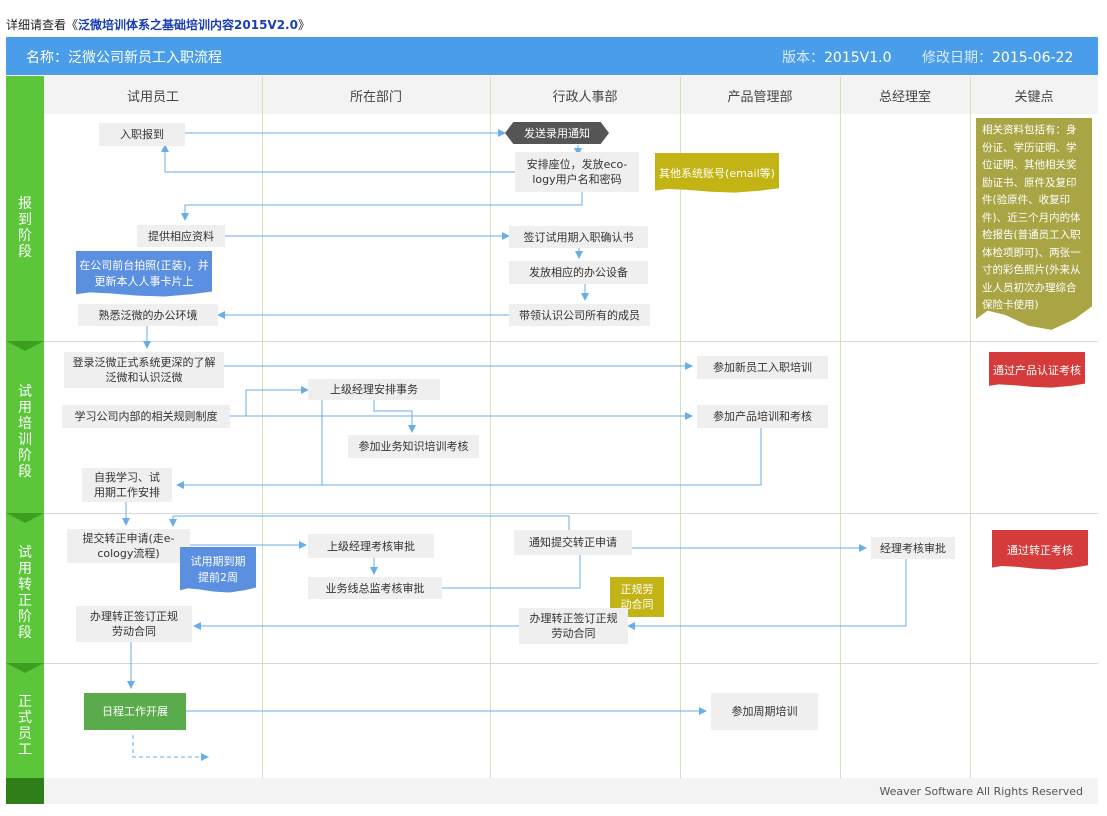 The height and width of the screenshot is (816, 1107). Describe the element at coordinates (578, 272) in the screenshot. I see `node-issue-equipment: 发放相应的办公设备` at that location.